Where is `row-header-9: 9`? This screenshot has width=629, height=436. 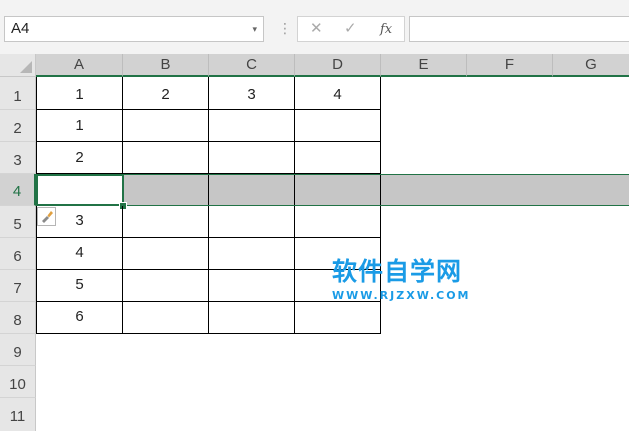 row-header-9: 9 is located at coordinates (18, 350).